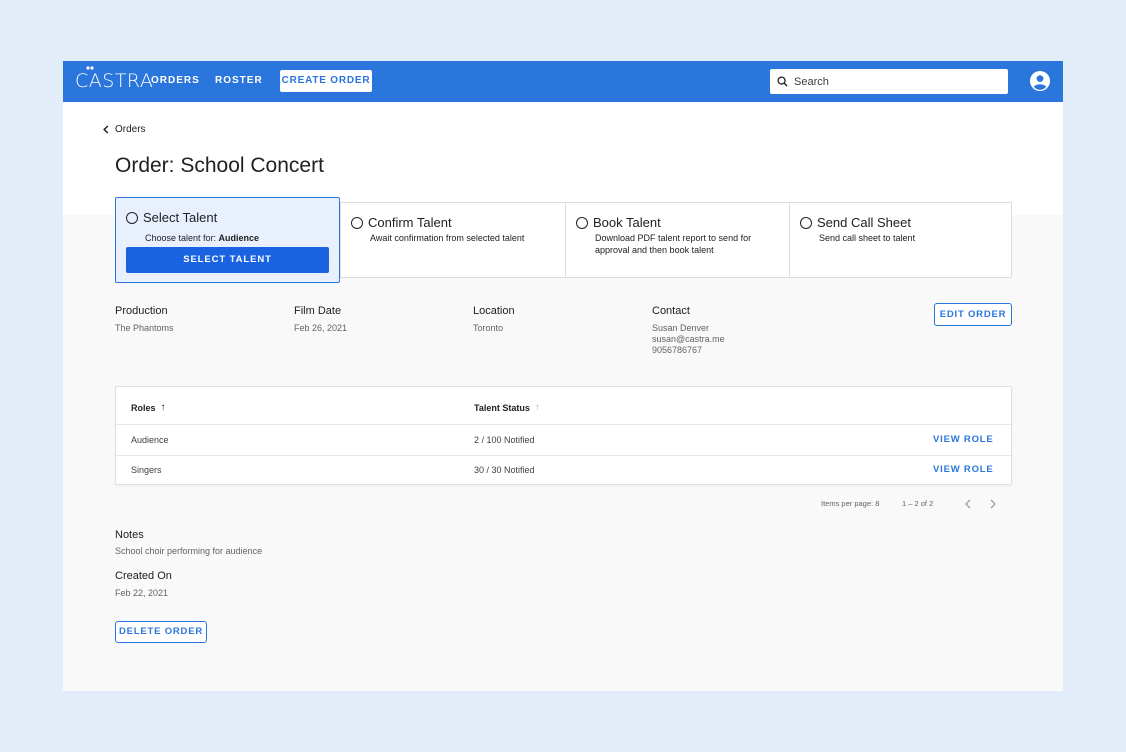  Describe the element at coordinates (867, 238) in the screenshot. I see `step-description: Send call sheet to talent` at that location.